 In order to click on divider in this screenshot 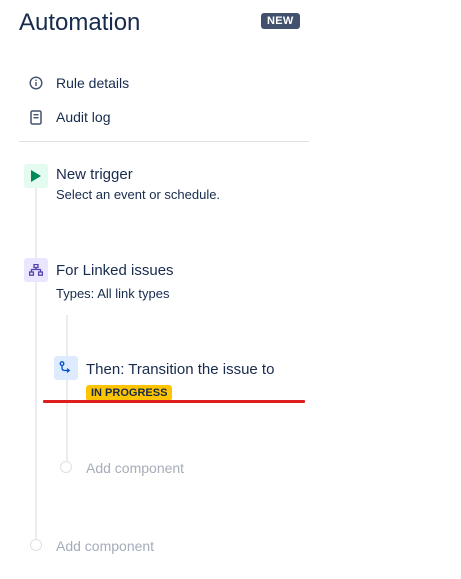, I will do `click(164, 141)`.